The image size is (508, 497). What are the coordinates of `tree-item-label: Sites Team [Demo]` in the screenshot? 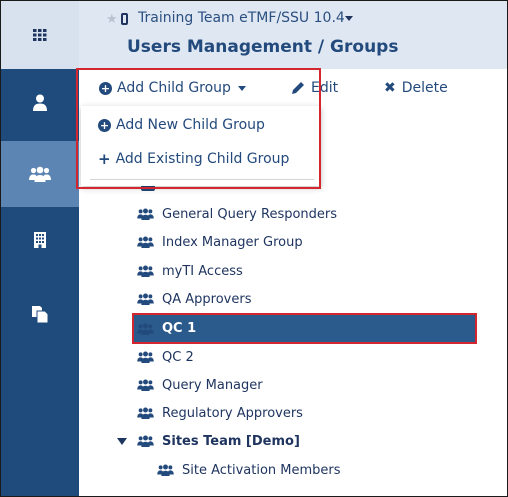 It's located at (231, 441).